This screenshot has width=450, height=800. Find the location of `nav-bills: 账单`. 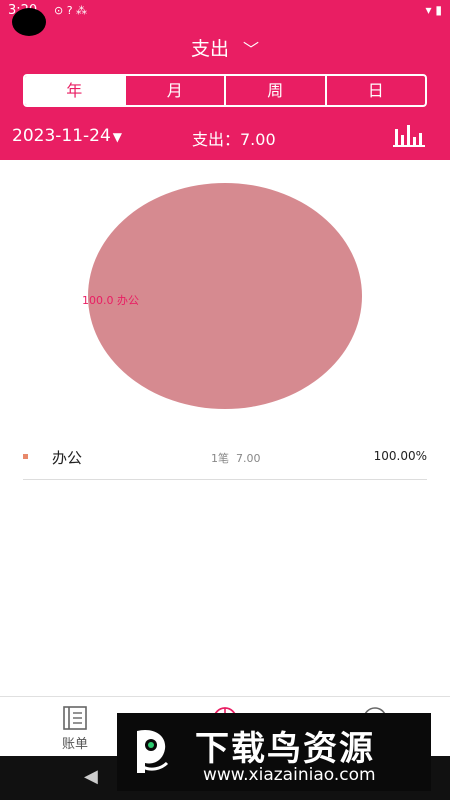

nav-bills: 账单 is located at coordinates (75, 727).